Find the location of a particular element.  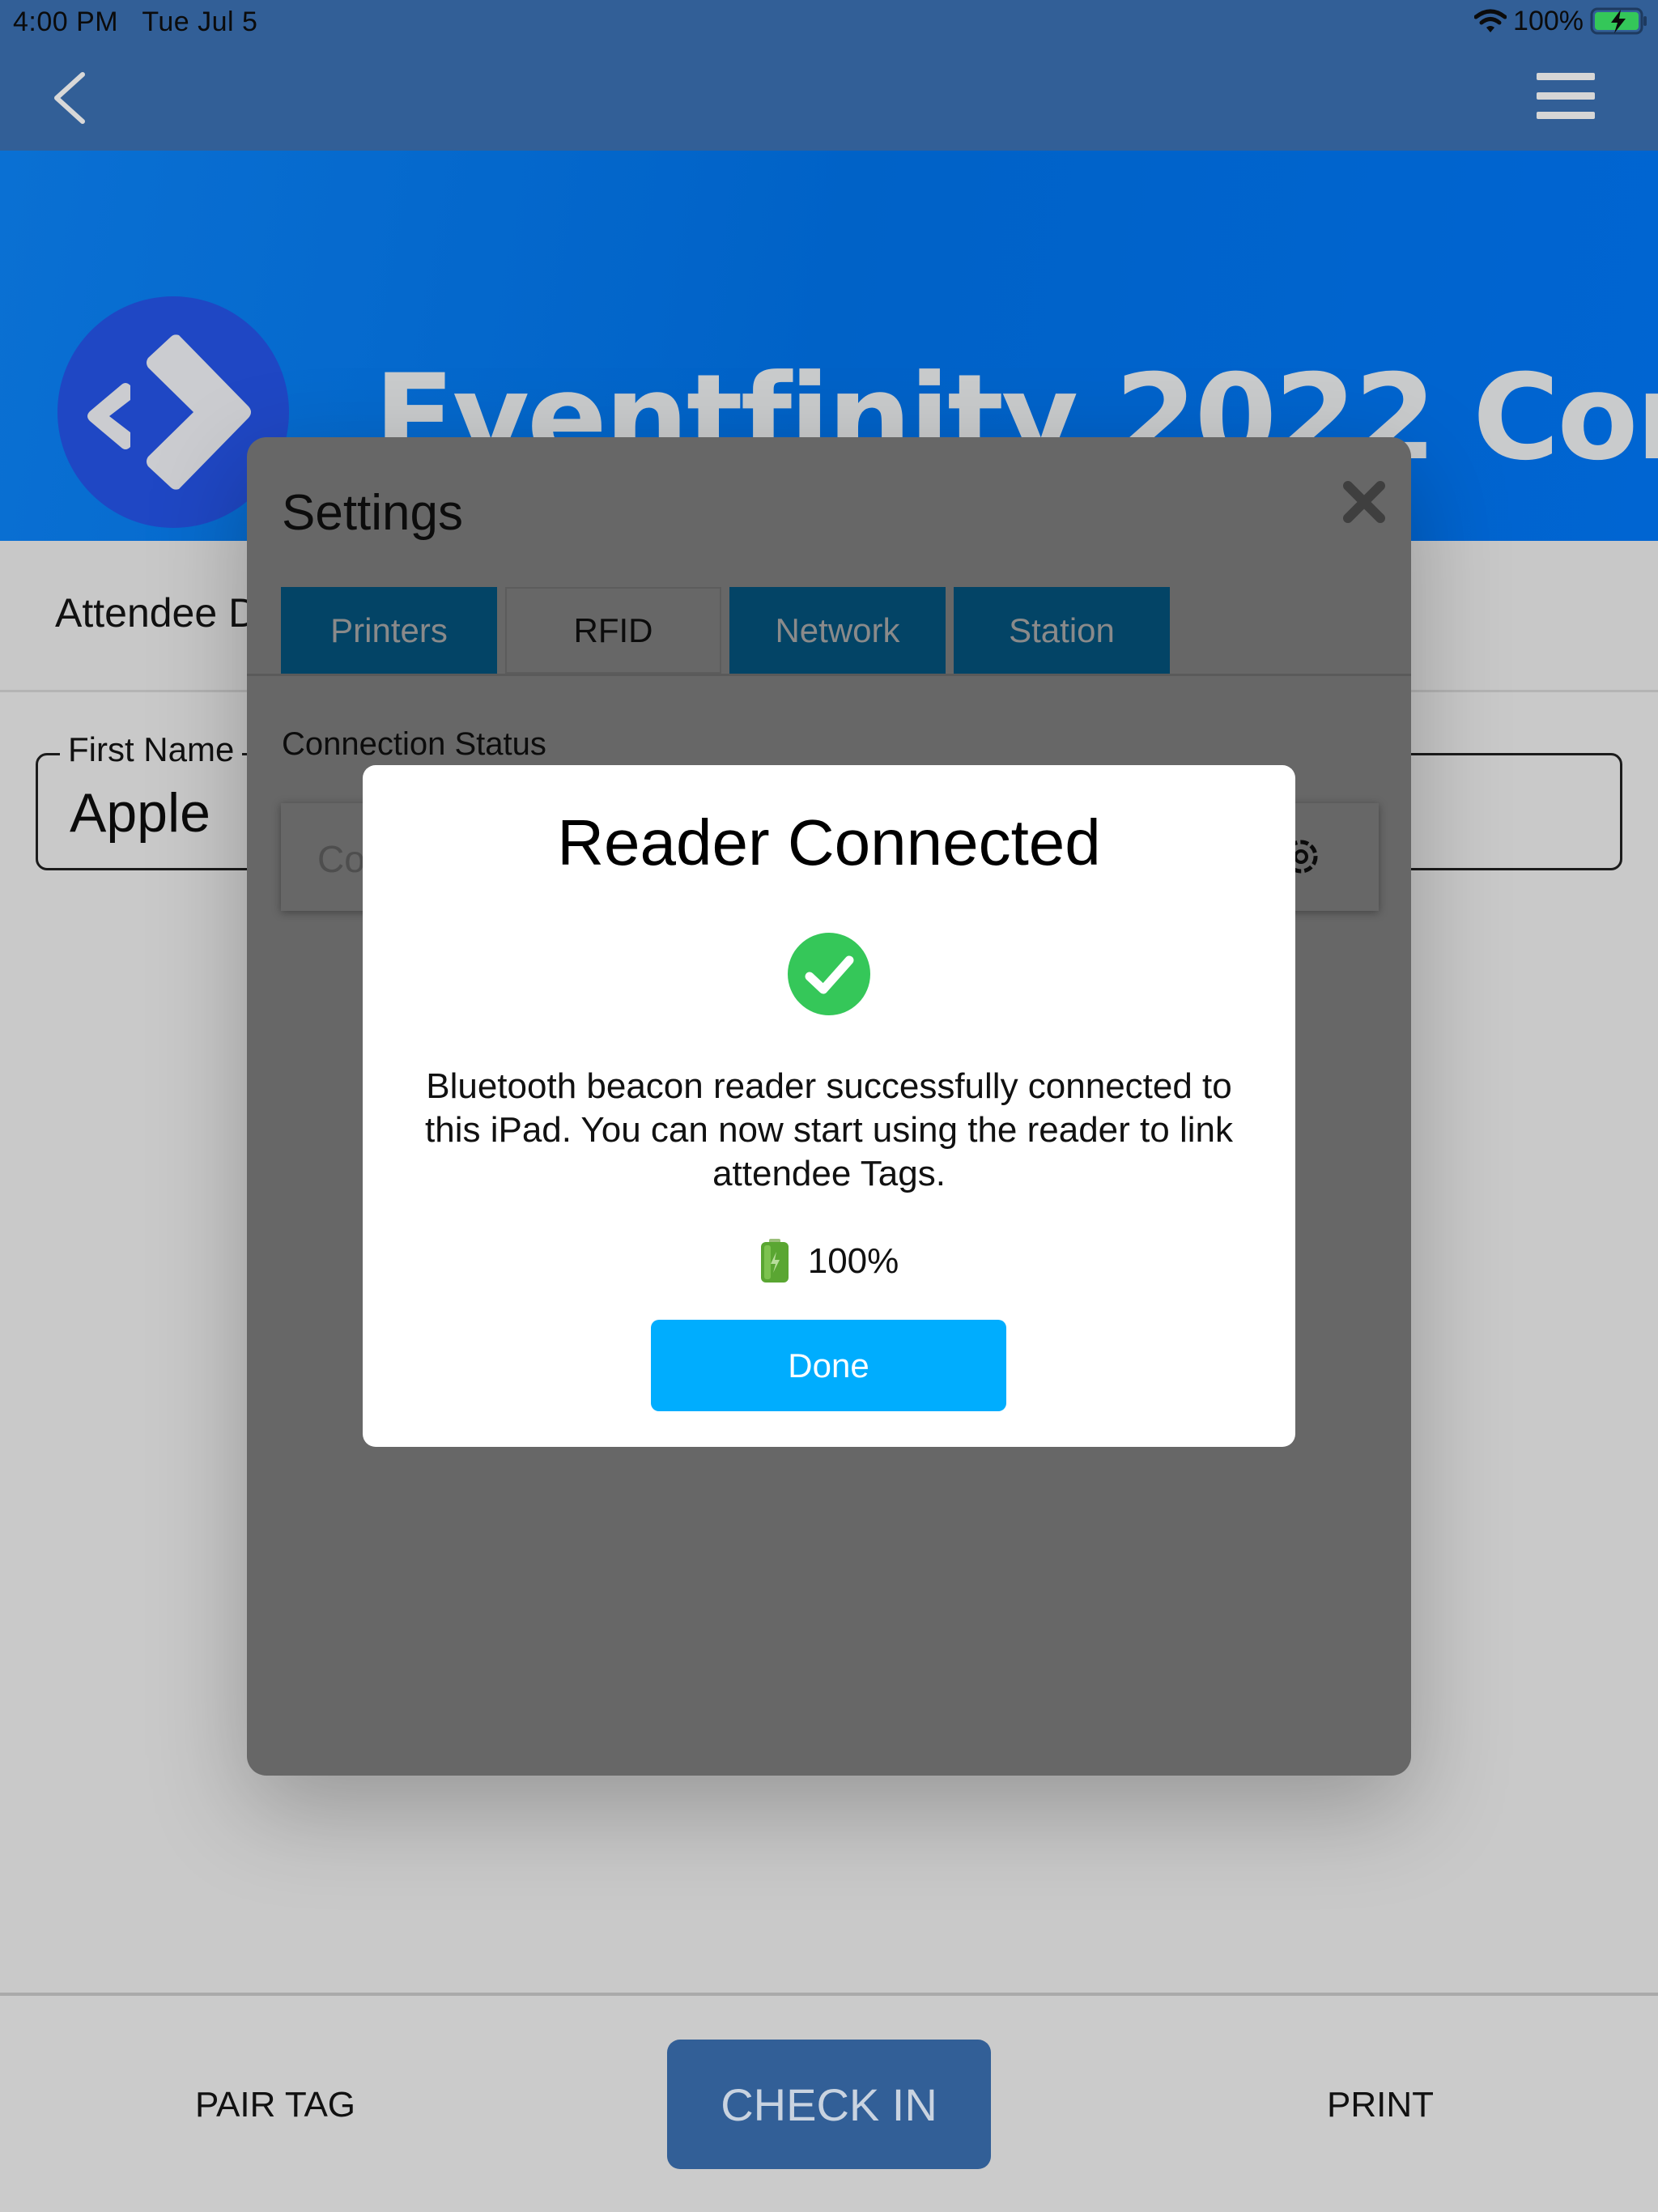

dialog-title: Reader Connected is located at coordinates (829, 842).